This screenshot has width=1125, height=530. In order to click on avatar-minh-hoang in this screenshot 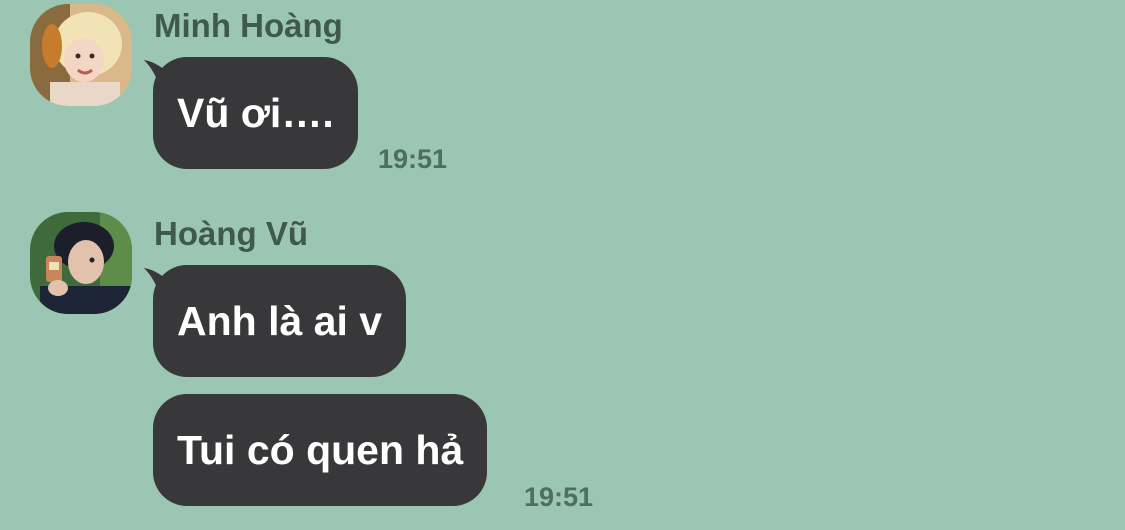, I will do `click(81, 55)`.